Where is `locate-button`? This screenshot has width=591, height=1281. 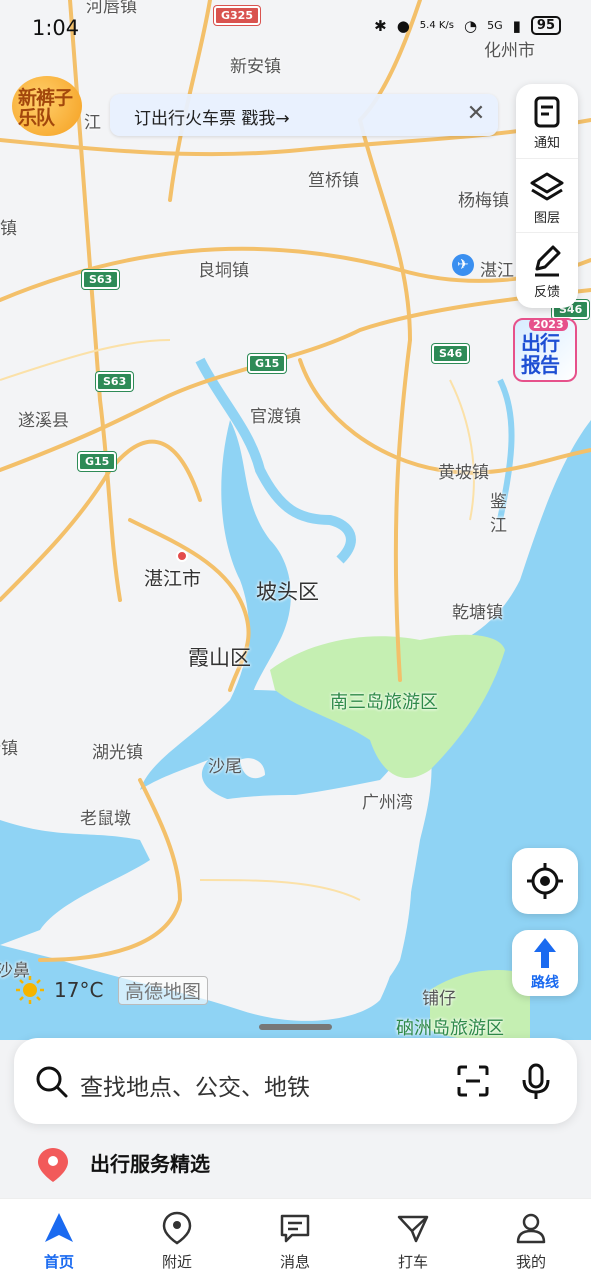
locate-button is located at coordinates (545, 881).